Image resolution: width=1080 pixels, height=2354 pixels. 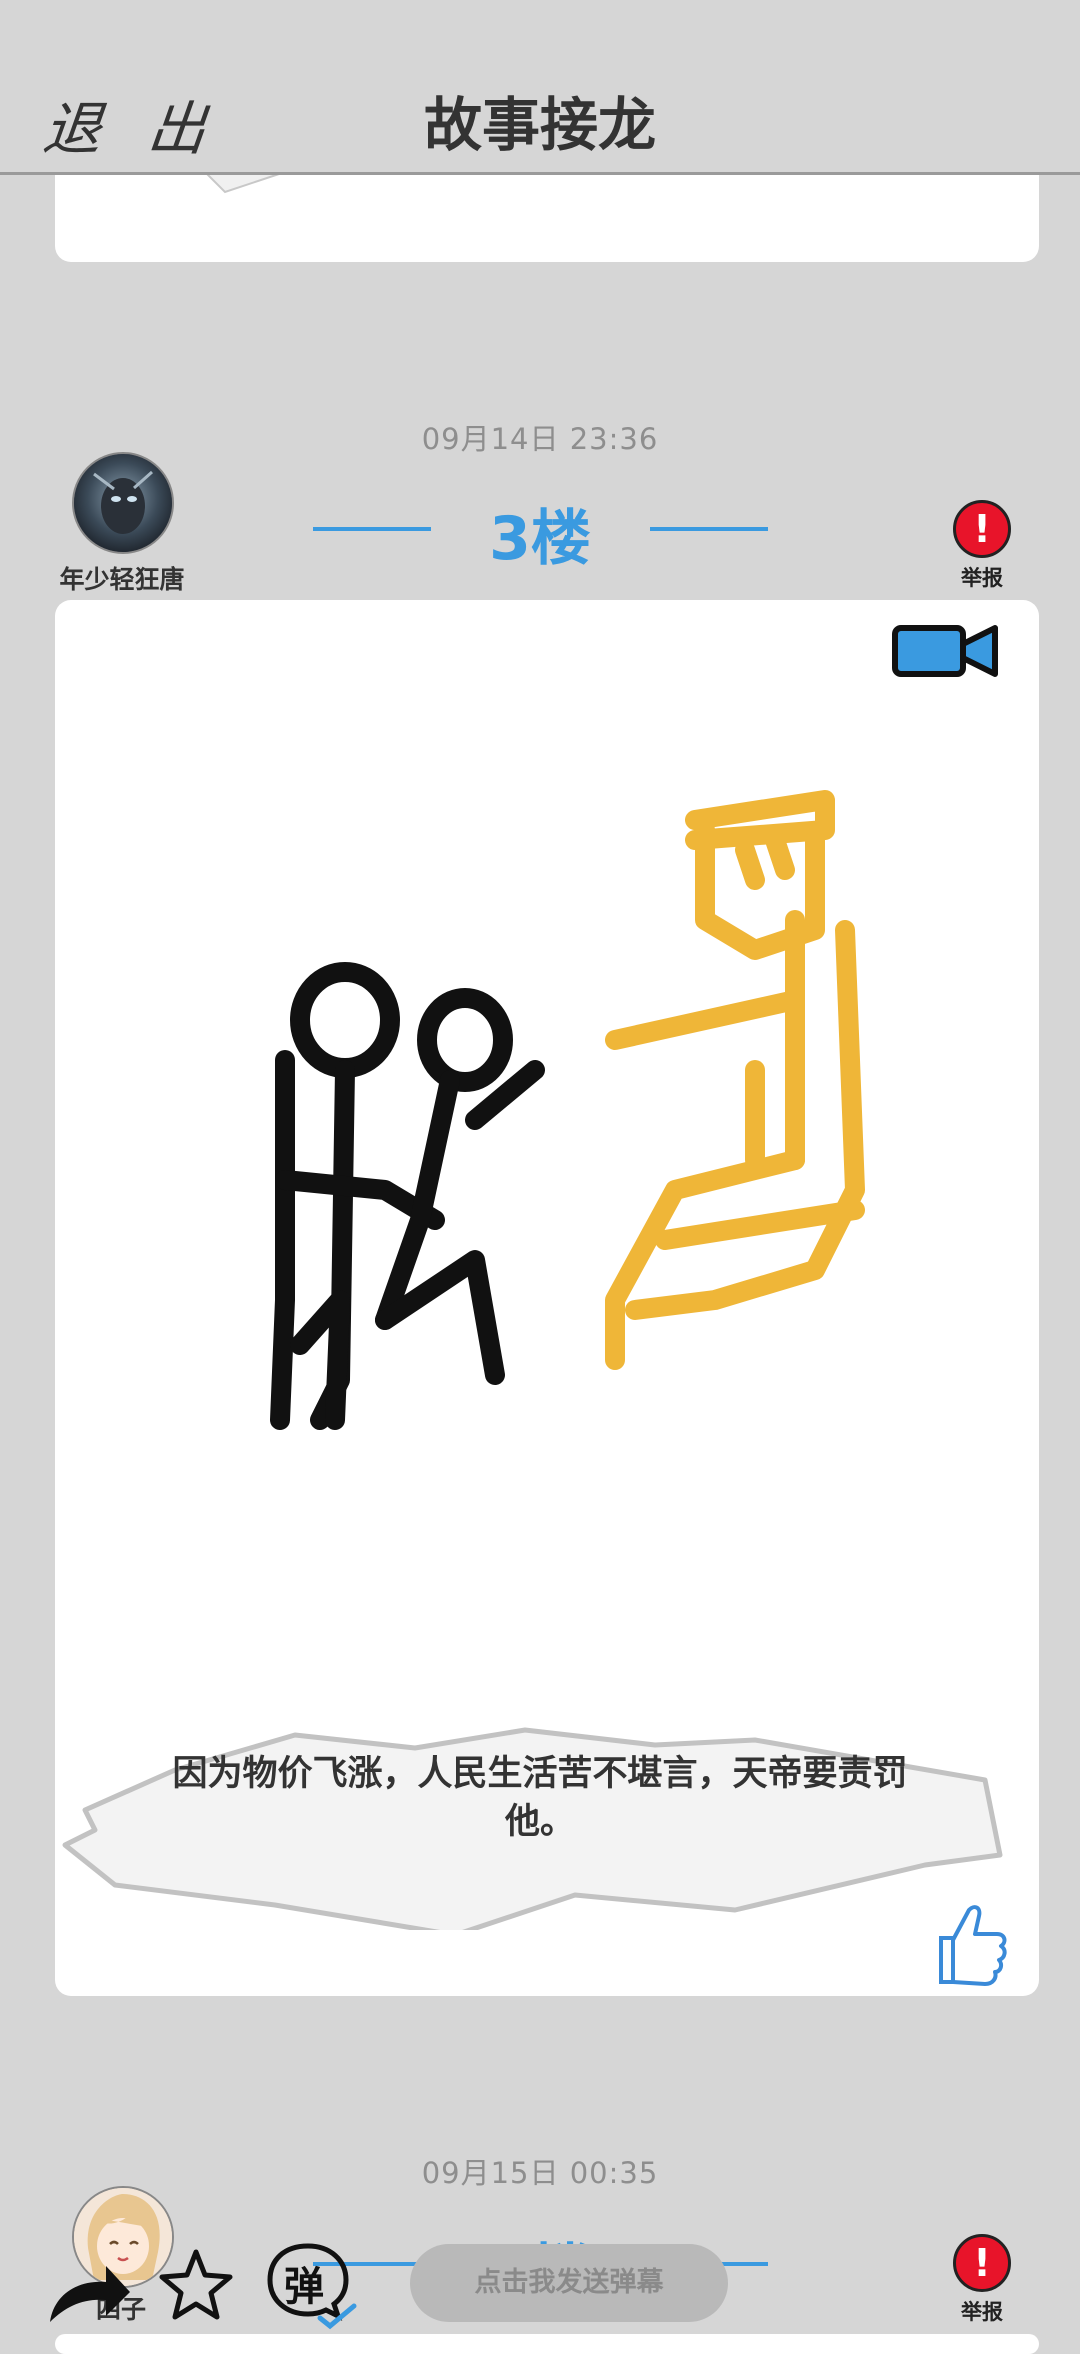 I want to click on thumbs-up-icon, so click(x=968, y=1945).